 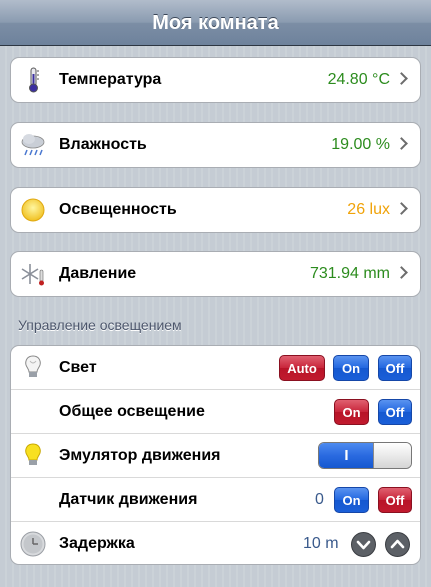 I want to click on illumination-card: Освещенность 26 lux, so click(x=215, y=210).